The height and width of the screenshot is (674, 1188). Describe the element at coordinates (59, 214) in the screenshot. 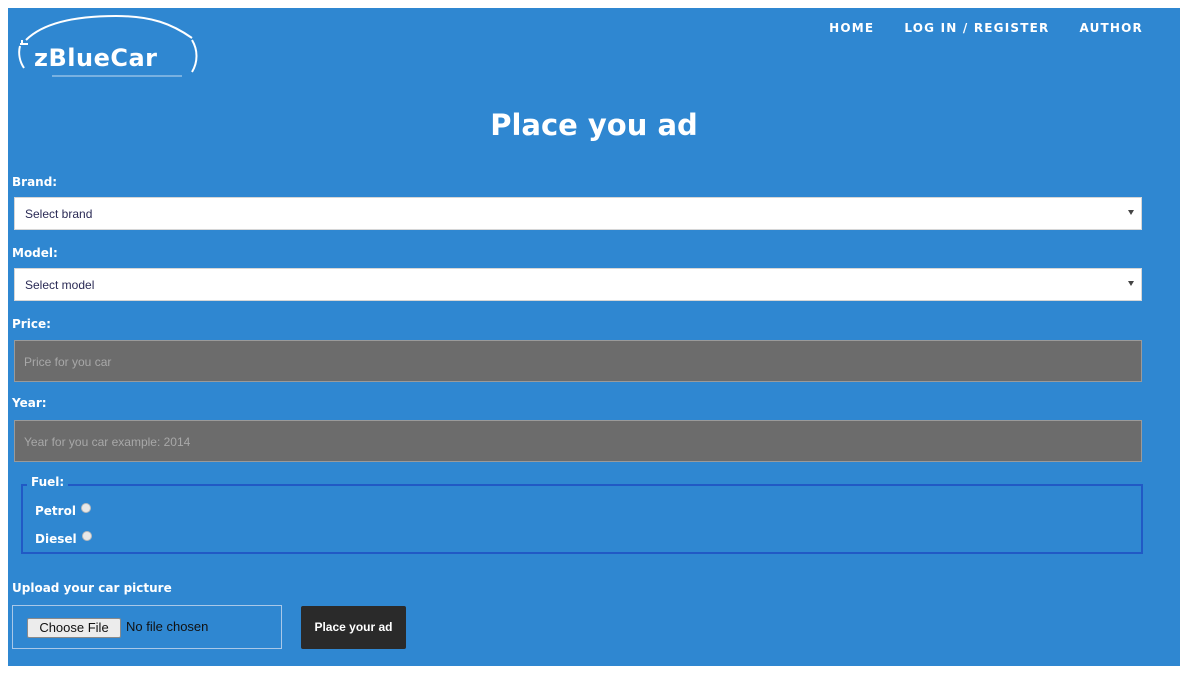

I see `brand-select-value: Select brand` at that location.